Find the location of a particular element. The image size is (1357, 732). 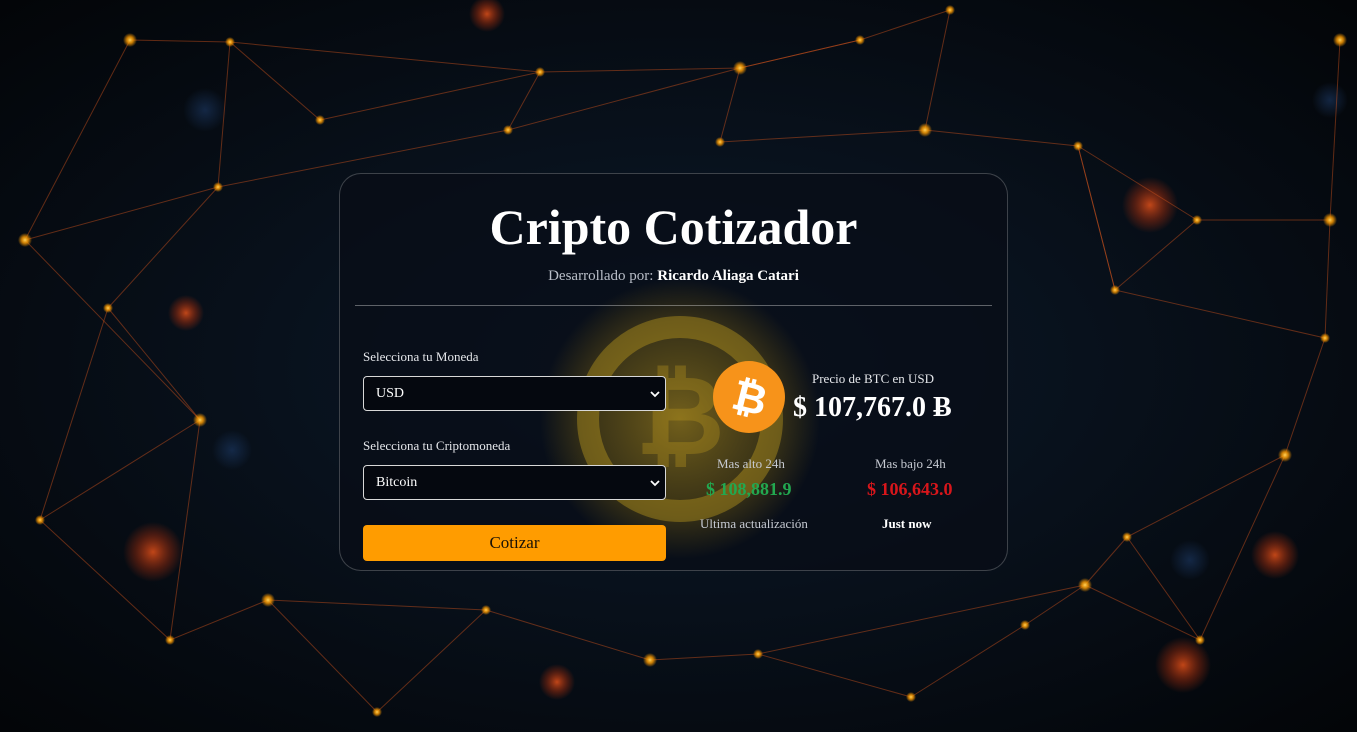

currency-label: Selecciona tu Moneda is located at coordinates (421, 356).